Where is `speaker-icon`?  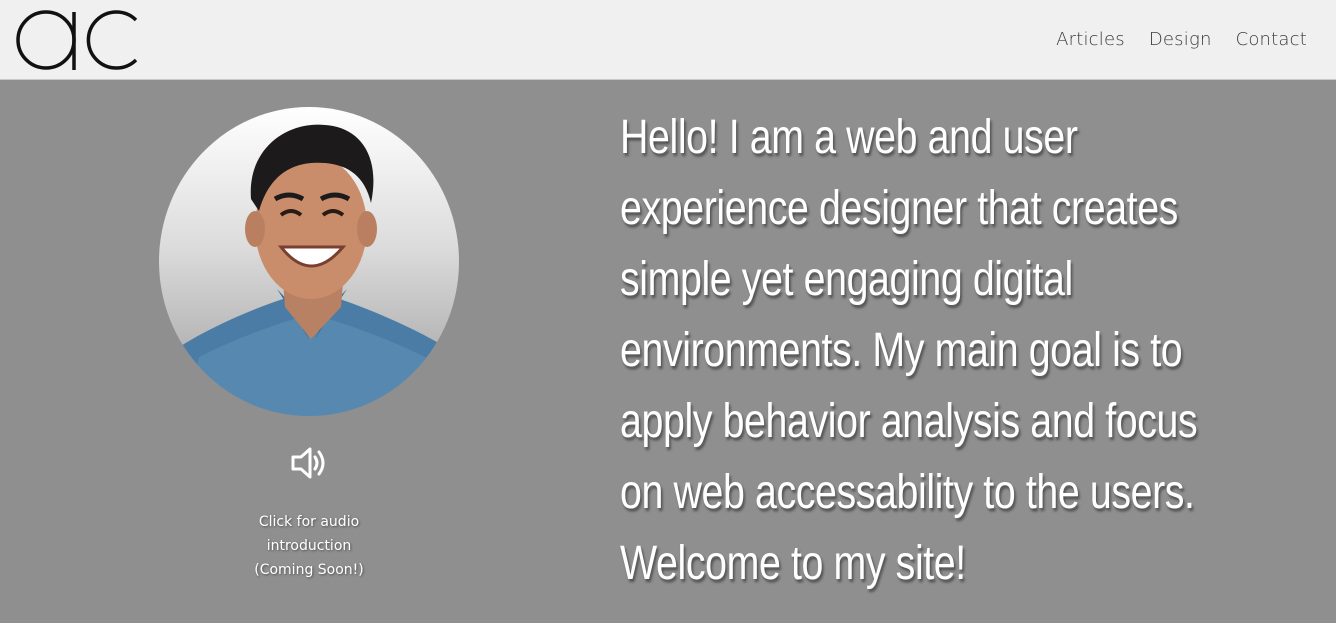 speaker-icon is located at coordinates (308, 463).